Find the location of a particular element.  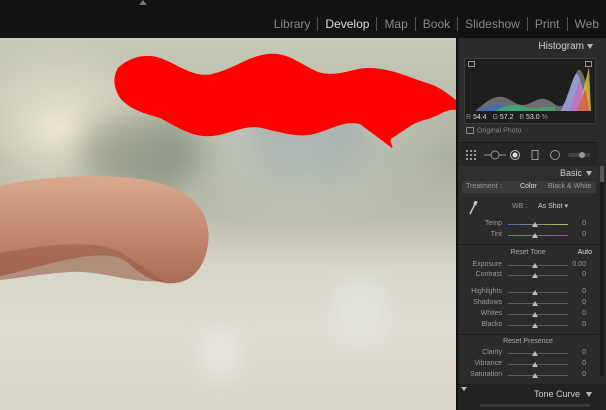

divider is located at coordinates (528, 244).